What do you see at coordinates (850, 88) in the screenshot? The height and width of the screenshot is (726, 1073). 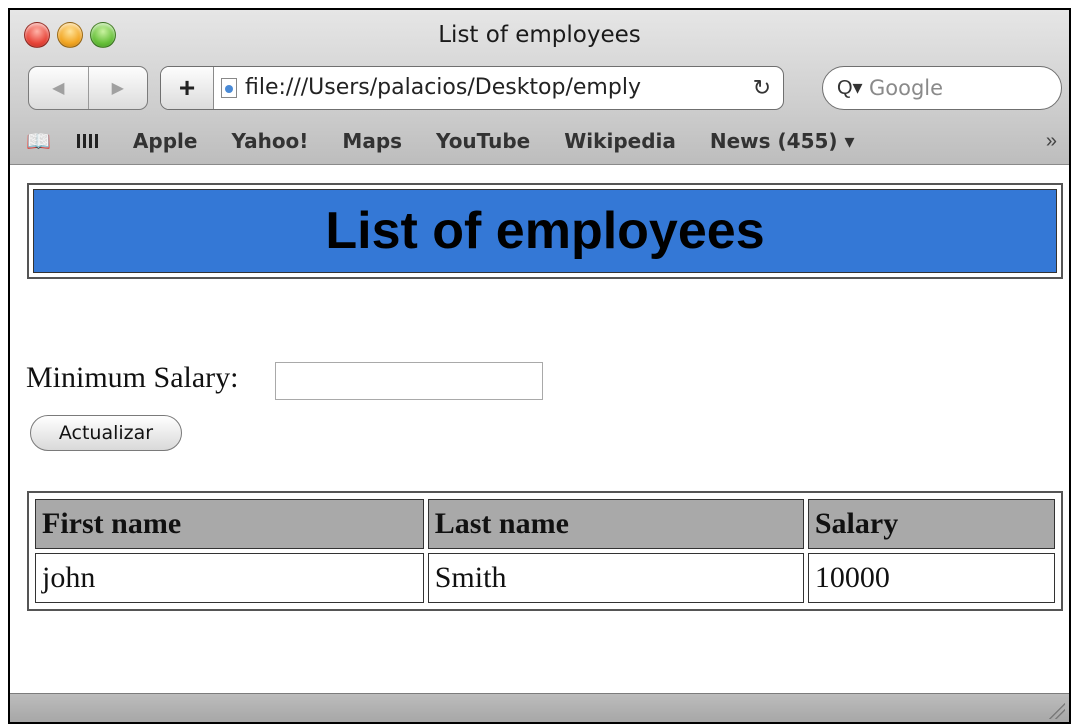 I see `search-icon: Q▾` at bounding box center [850, 88].